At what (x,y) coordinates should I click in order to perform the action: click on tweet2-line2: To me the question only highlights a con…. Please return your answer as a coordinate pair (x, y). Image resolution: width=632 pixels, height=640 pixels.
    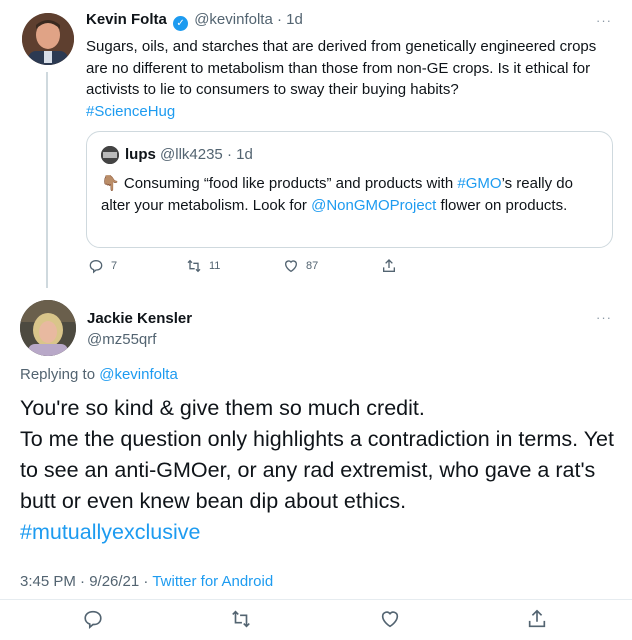
    Looking at the image, I should click on (317, 470).